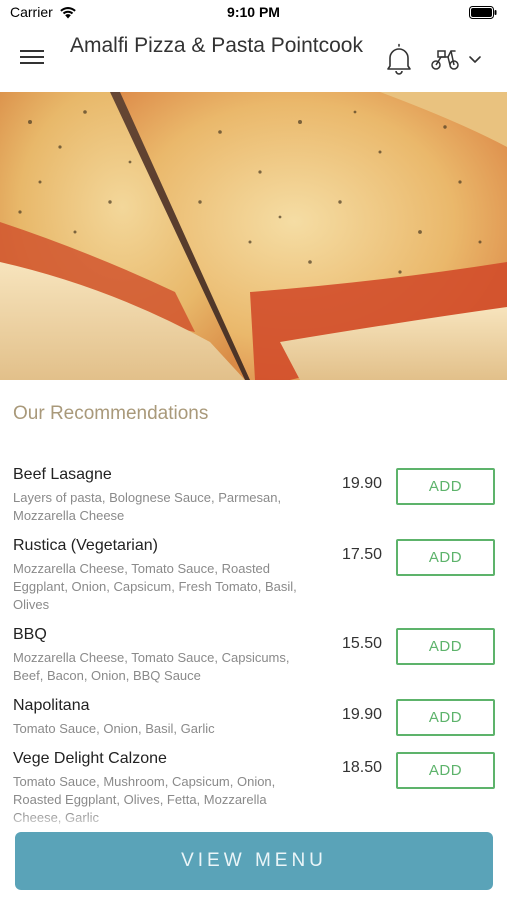 This screenshot has height=900, width=507. What do you see at coordinates (51, 705) in the screenshot?
I see `item-name: Napolitana` at bounding box center [51, 705].